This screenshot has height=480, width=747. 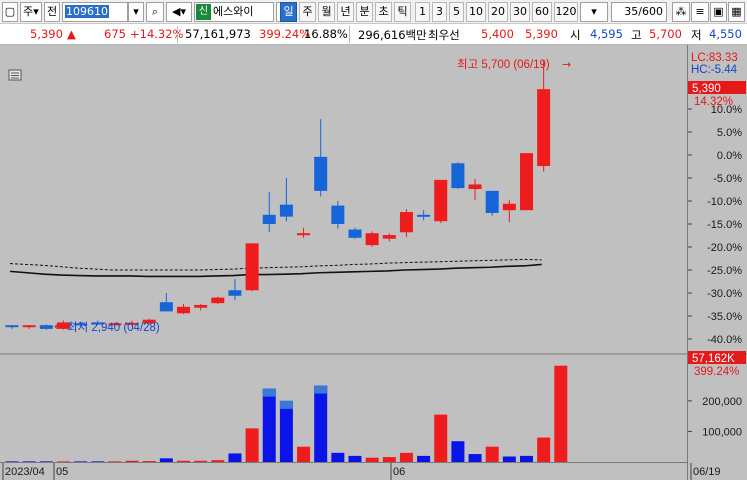 I want to click on tab-year: 년, so click(x=345, y=12).